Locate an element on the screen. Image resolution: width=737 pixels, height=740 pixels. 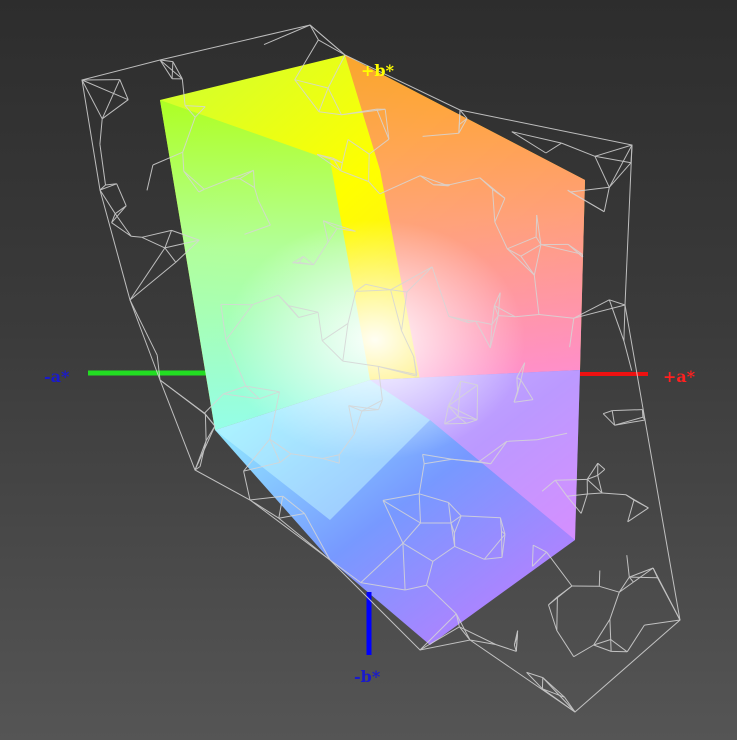
axis-label-pos-b: +b* is located at coordinates (378, 70).